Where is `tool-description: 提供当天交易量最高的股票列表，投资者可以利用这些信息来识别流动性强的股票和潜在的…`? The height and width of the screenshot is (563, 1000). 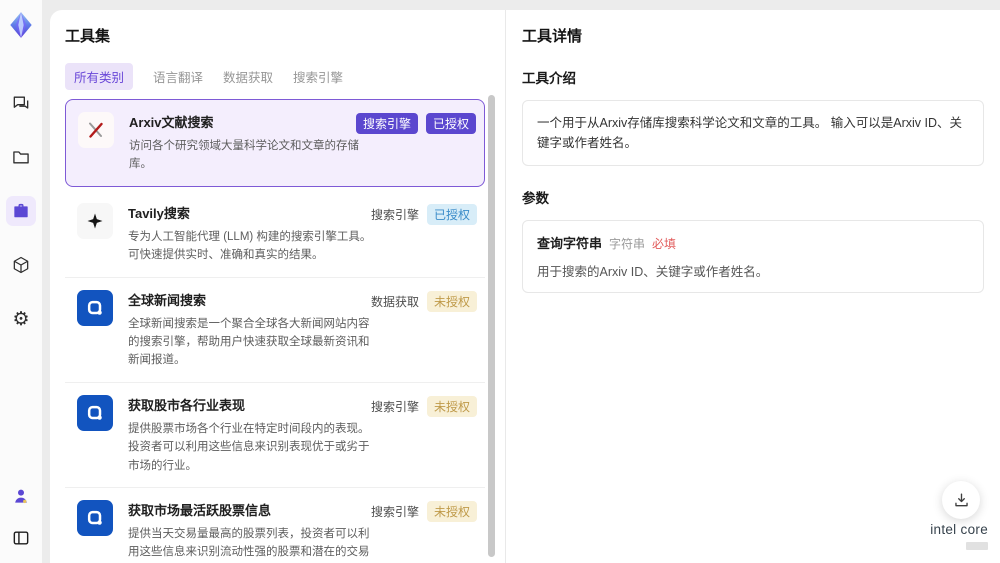
tool-description: 提供当天交易量最高的股票列表，投资者可以利用这些信息来识别流动性强的股票和潜在的… is located at coordinates (249, 543).